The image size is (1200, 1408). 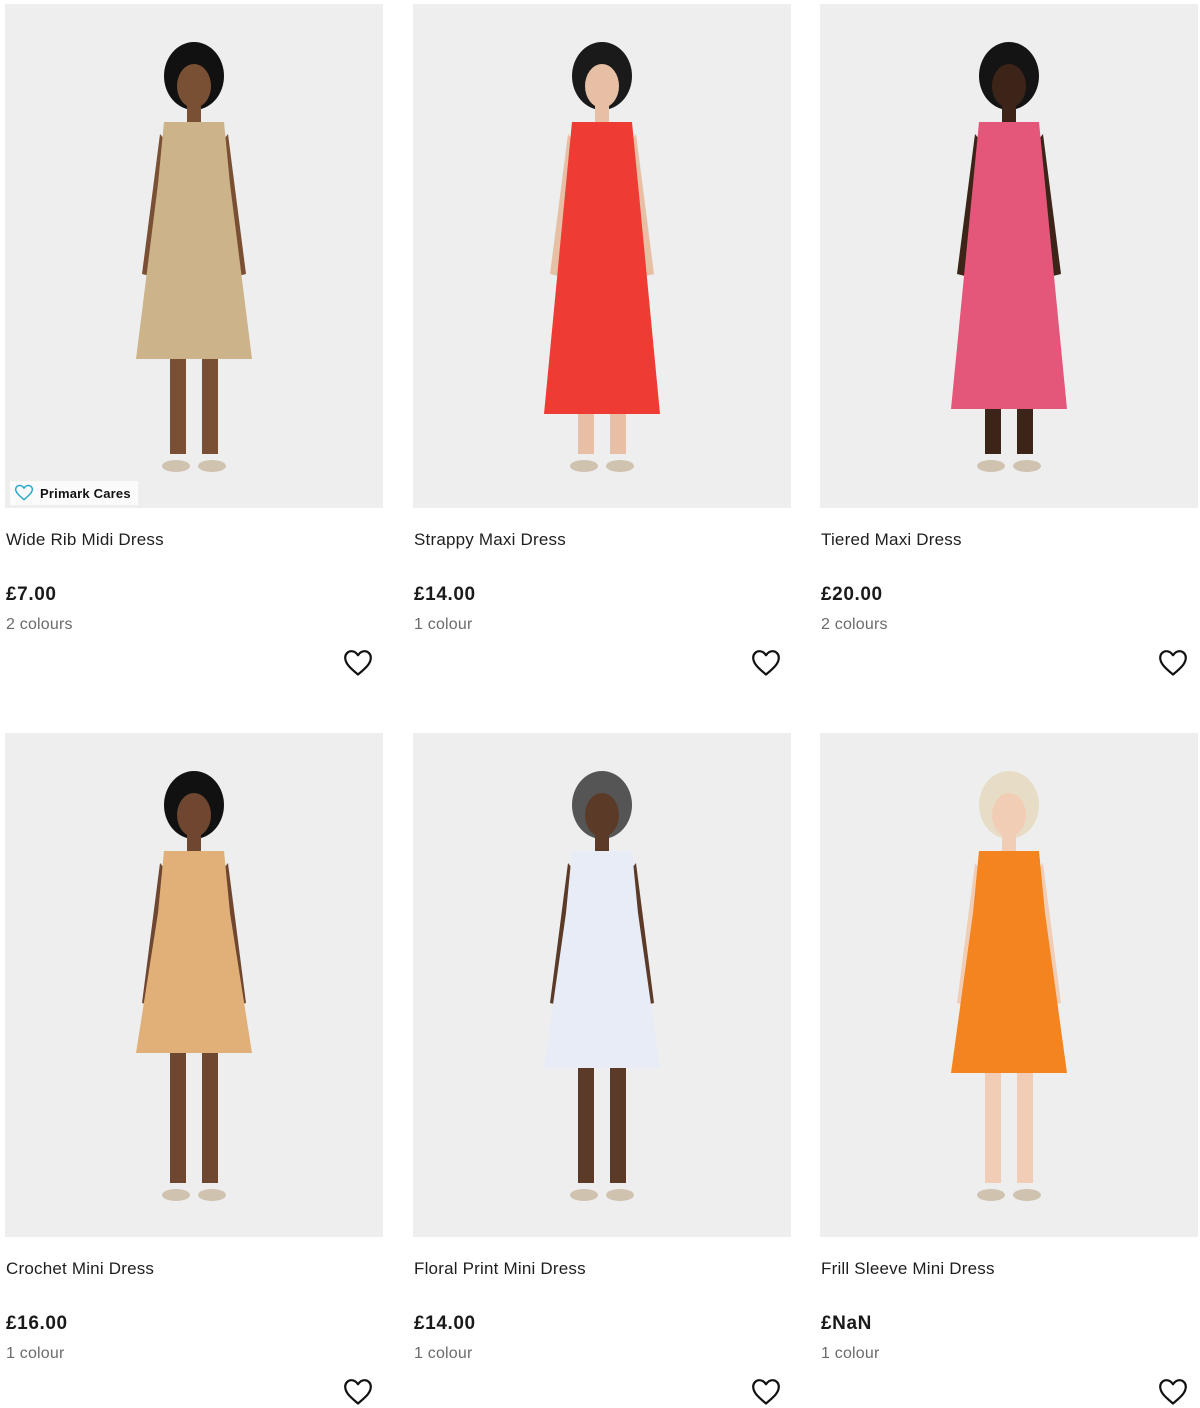 What do you see at coordinates (490, 540) in the screenshot?
I see `product-title: Strappy Maxi Dress` at bounding box center [490, 540].